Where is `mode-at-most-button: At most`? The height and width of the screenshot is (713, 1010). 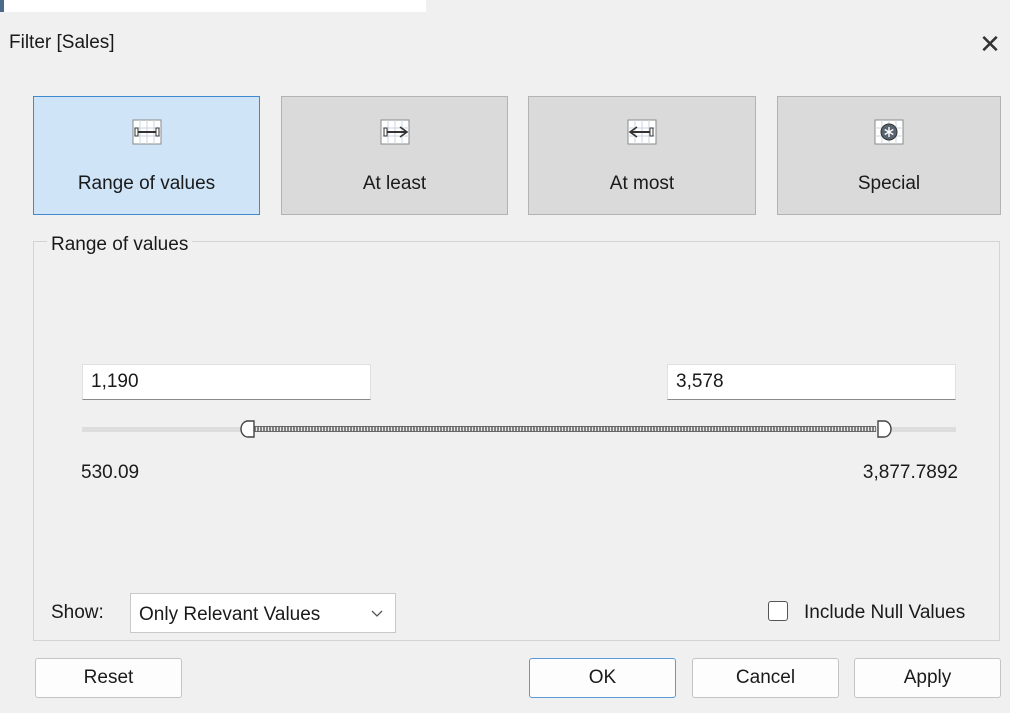
mode-at-most-button: At most is located at coordinates (642, 155).